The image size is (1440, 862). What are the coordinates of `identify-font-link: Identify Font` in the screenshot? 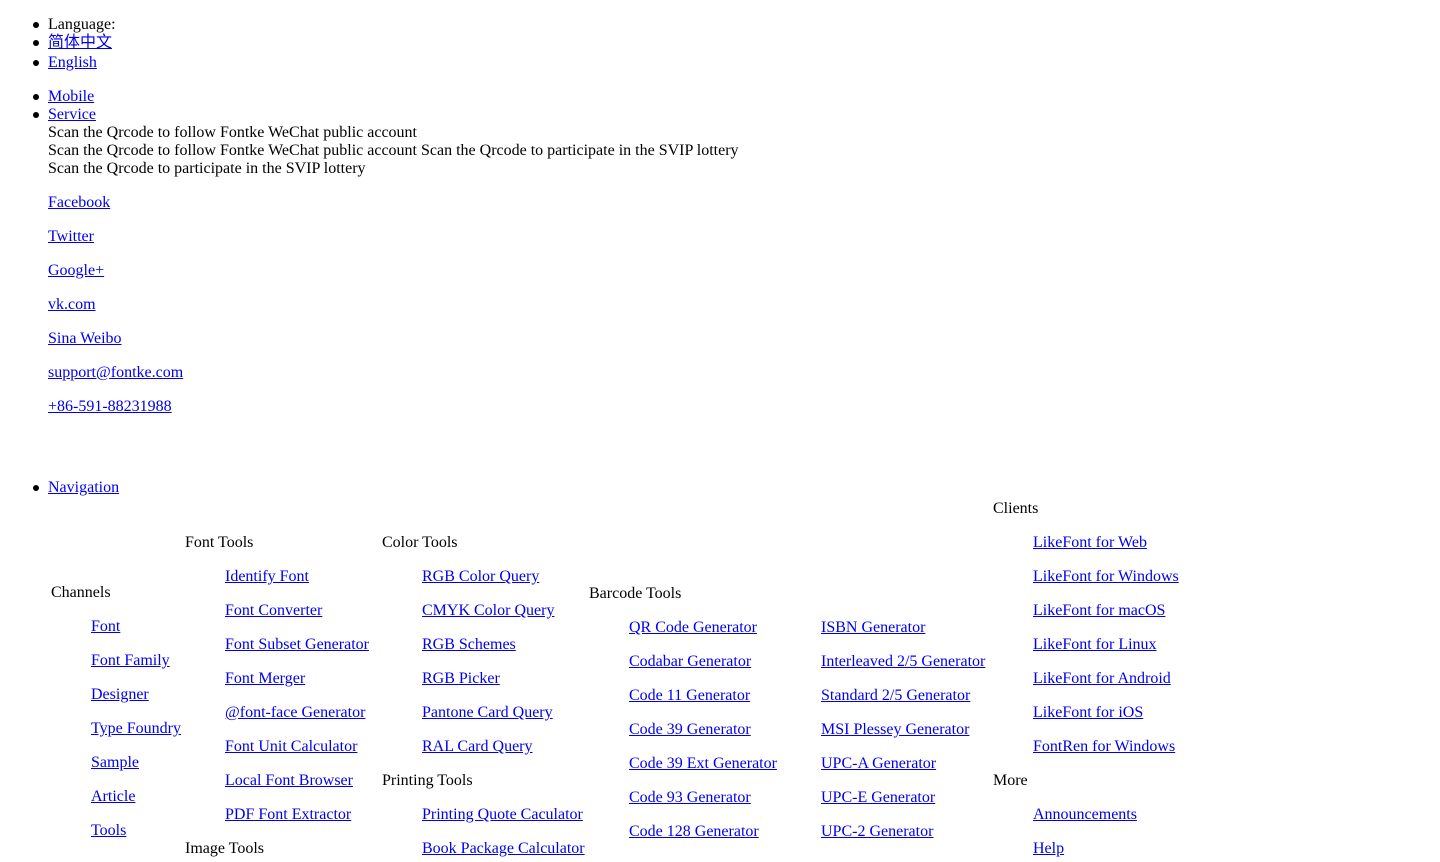 It's located at (267, 577).